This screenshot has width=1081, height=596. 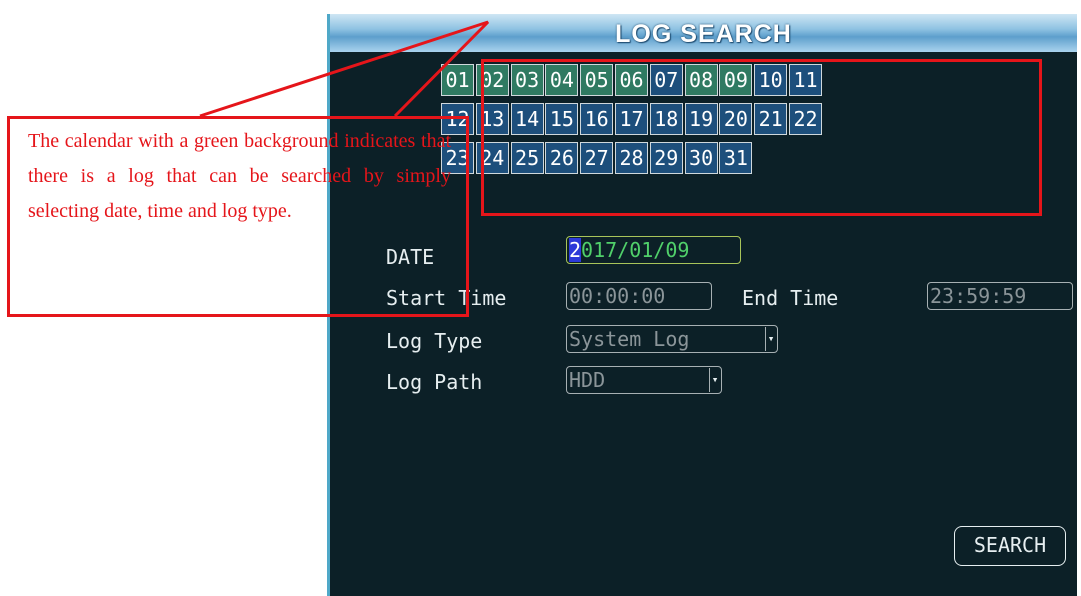 I want to click on calendar-highlight-box, so click(x=761, y=137).